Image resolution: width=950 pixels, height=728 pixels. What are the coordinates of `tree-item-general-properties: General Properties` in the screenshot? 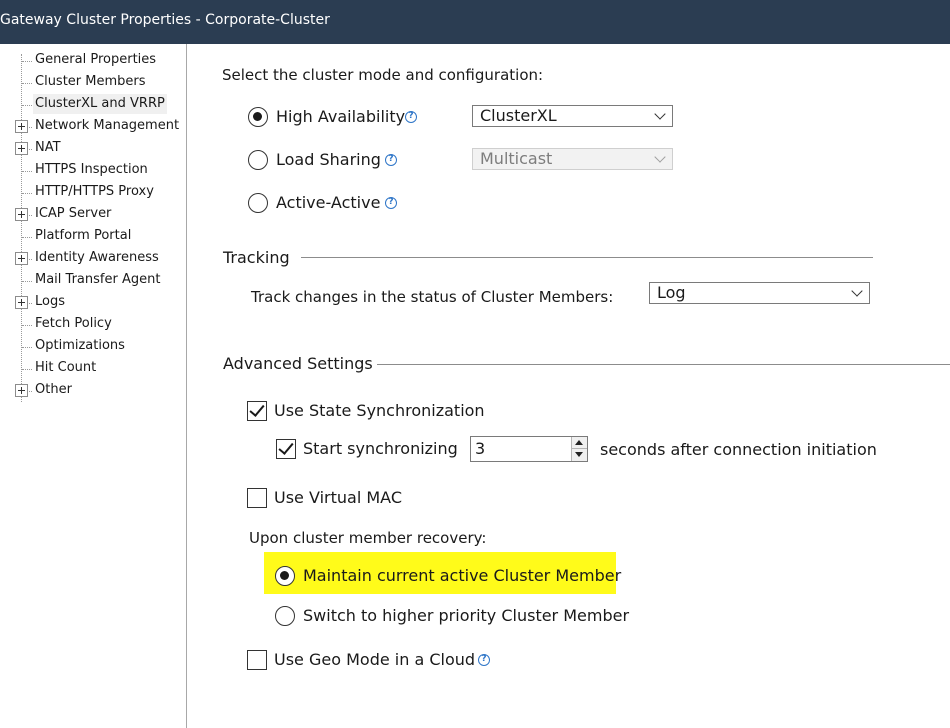 It's located at (95, 60).